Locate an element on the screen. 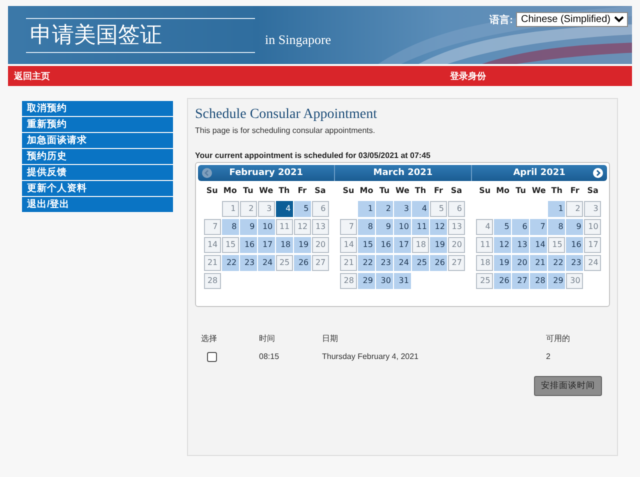  sidebar-item: 取消预约 is located at coordinates (97, 108).